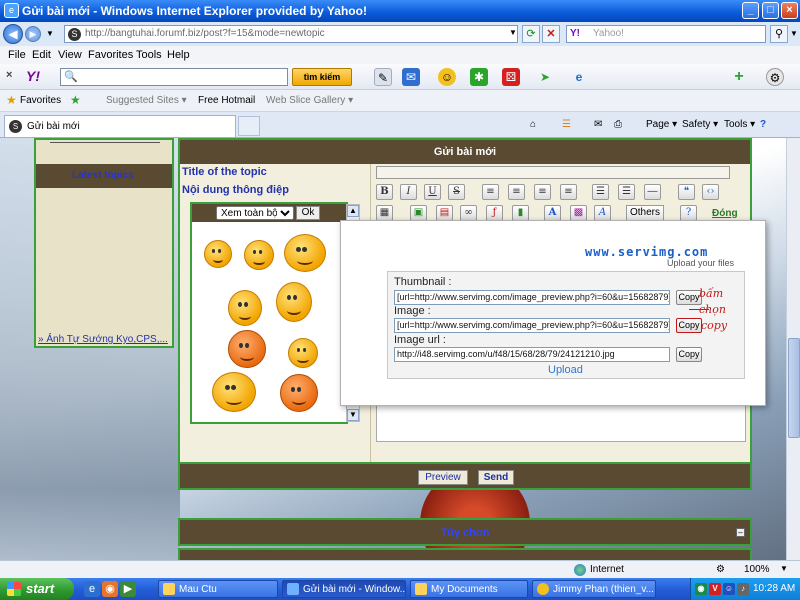  What do you see at coordinates (384, 192) in the screenshot?
I see `bold-icon: B` at bounding box center [384, 192].